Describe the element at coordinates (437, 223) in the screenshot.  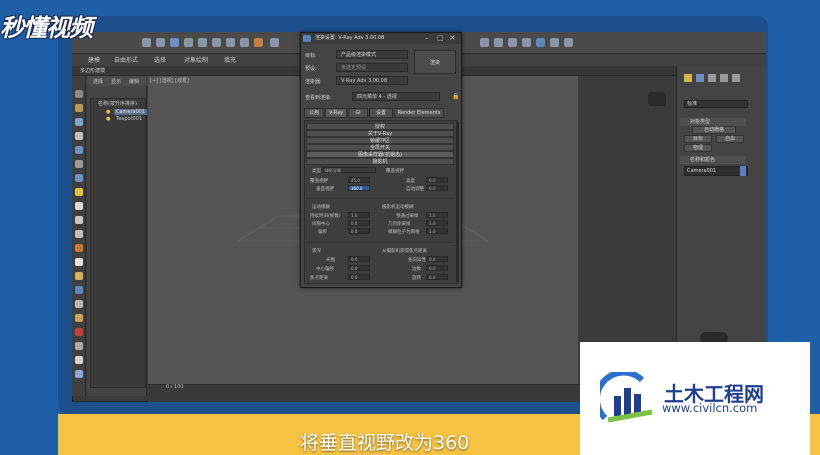
I see `mb-geo-samples-field: 1.0` at that location.